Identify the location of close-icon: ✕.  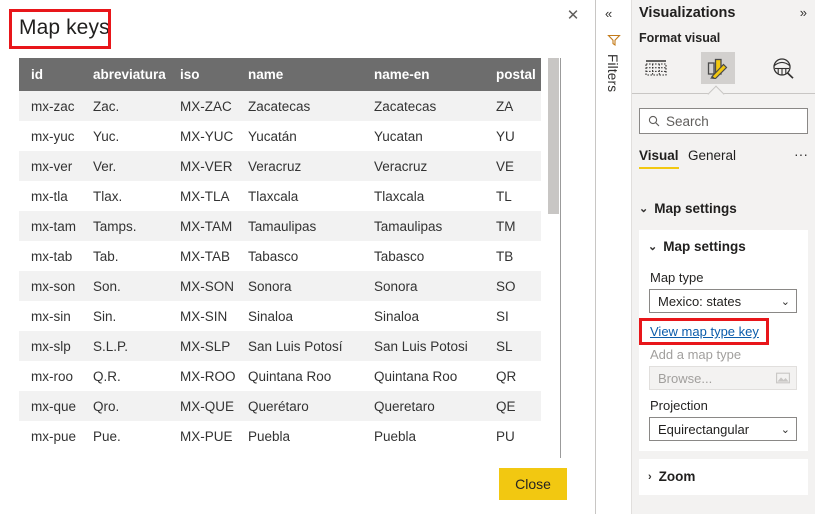
(573, 16).